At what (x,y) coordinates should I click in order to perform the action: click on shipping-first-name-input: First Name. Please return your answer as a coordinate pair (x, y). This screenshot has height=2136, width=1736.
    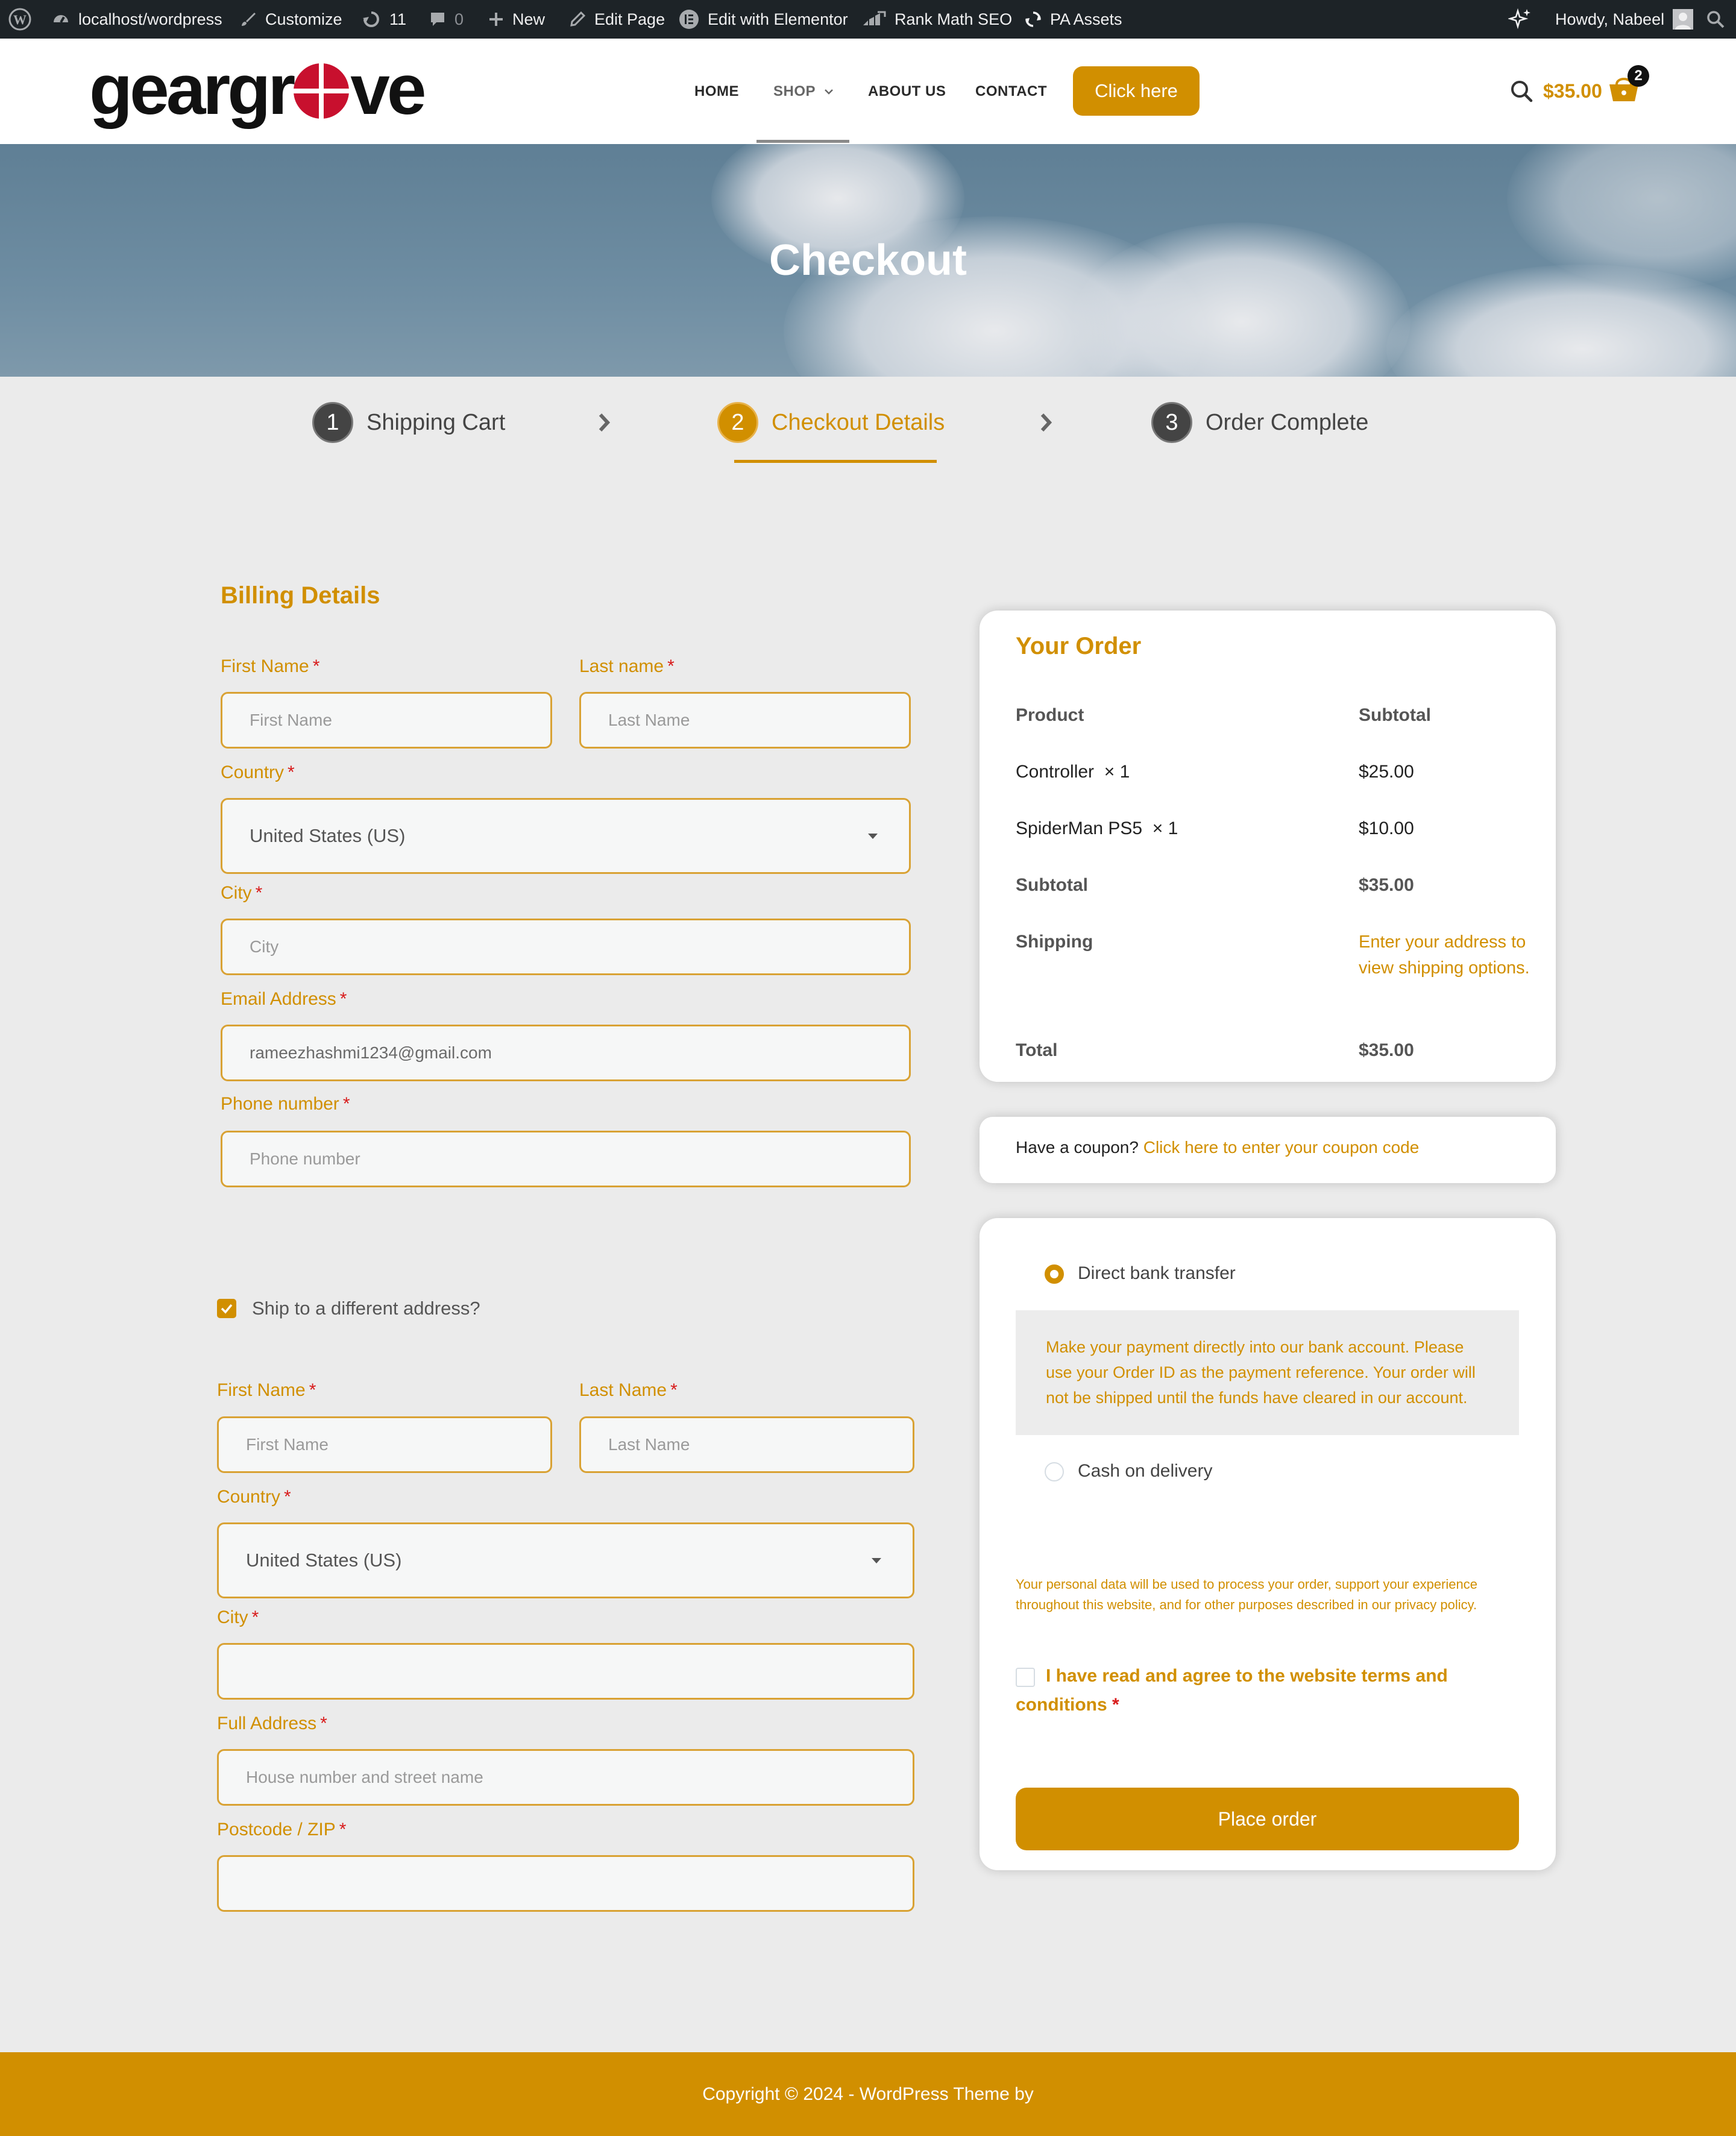
    Looking at the image, I should click on (384, 1444).